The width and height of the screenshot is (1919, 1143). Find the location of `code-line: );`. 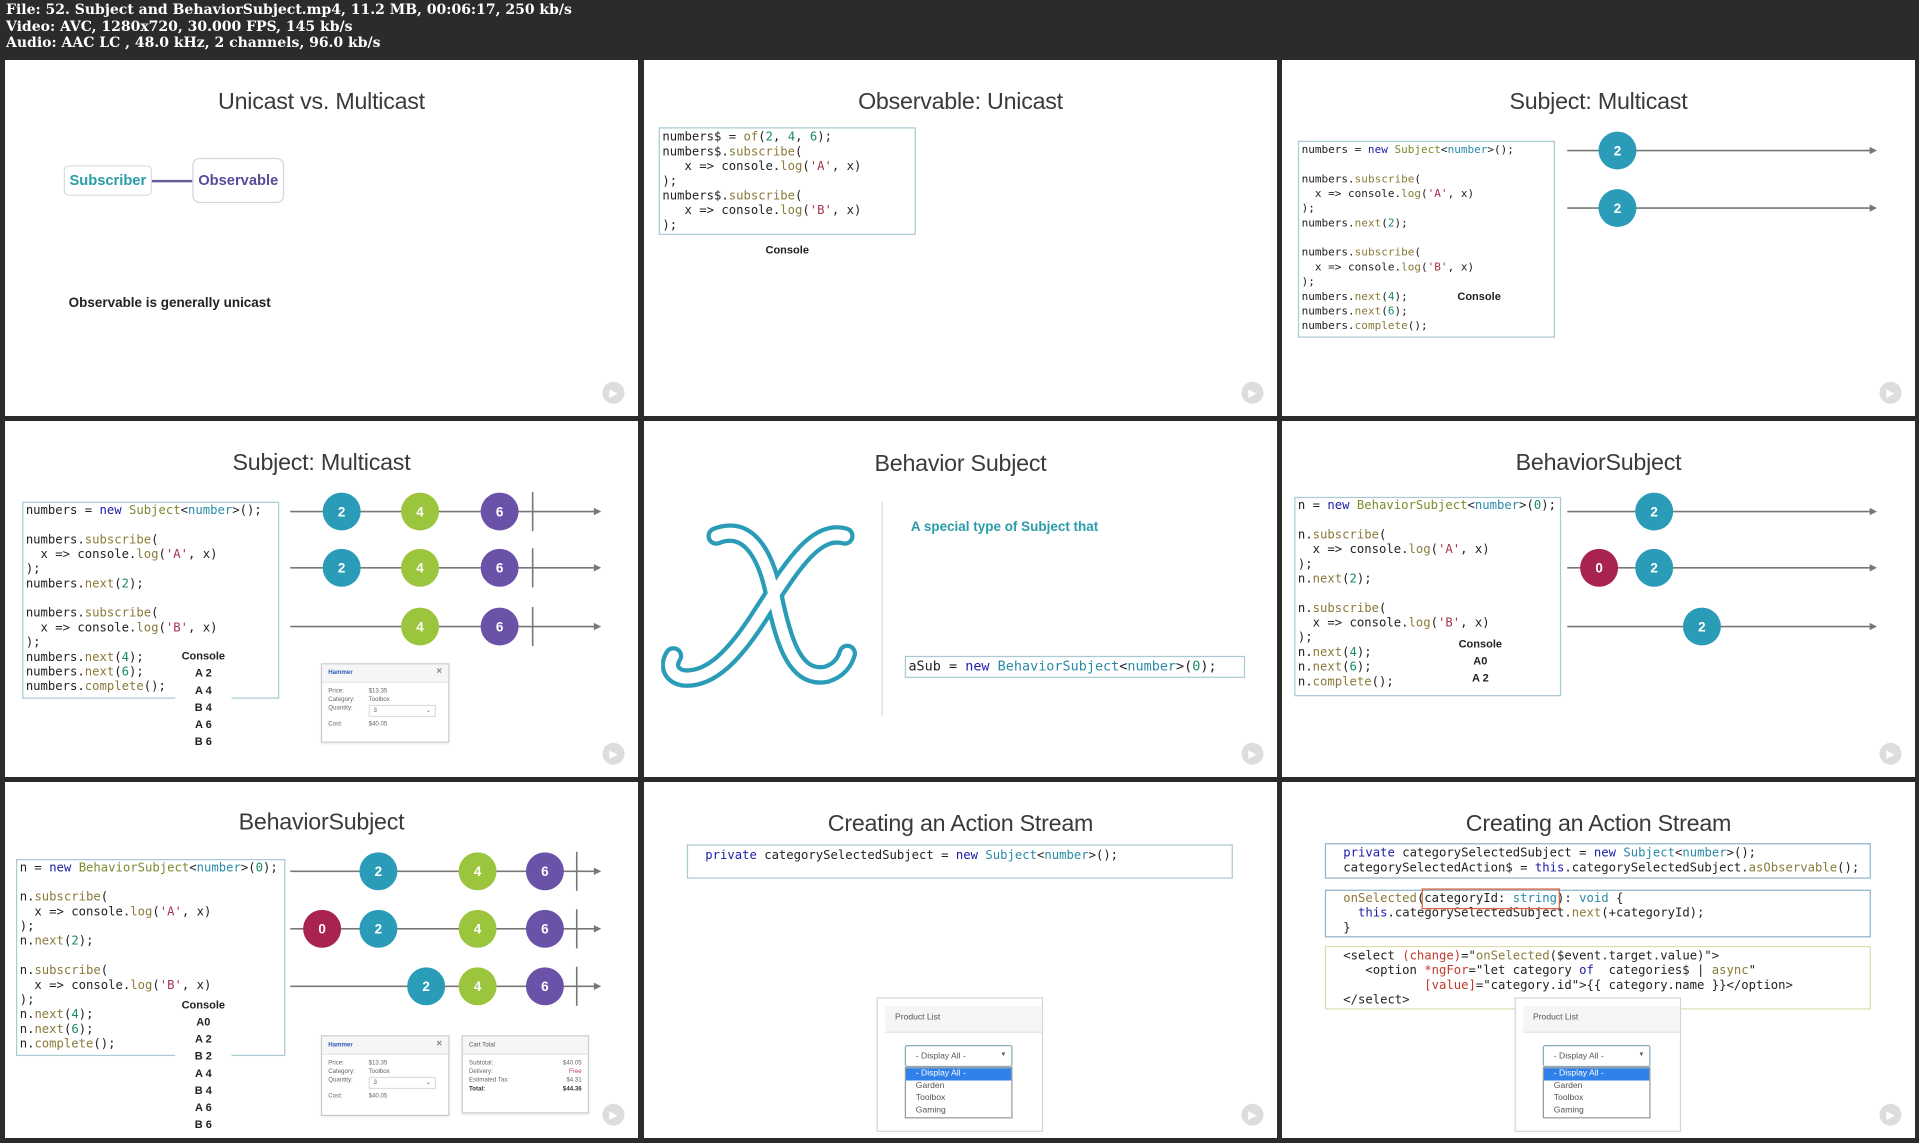

code-line: ); is located at coordinates (787, 226).